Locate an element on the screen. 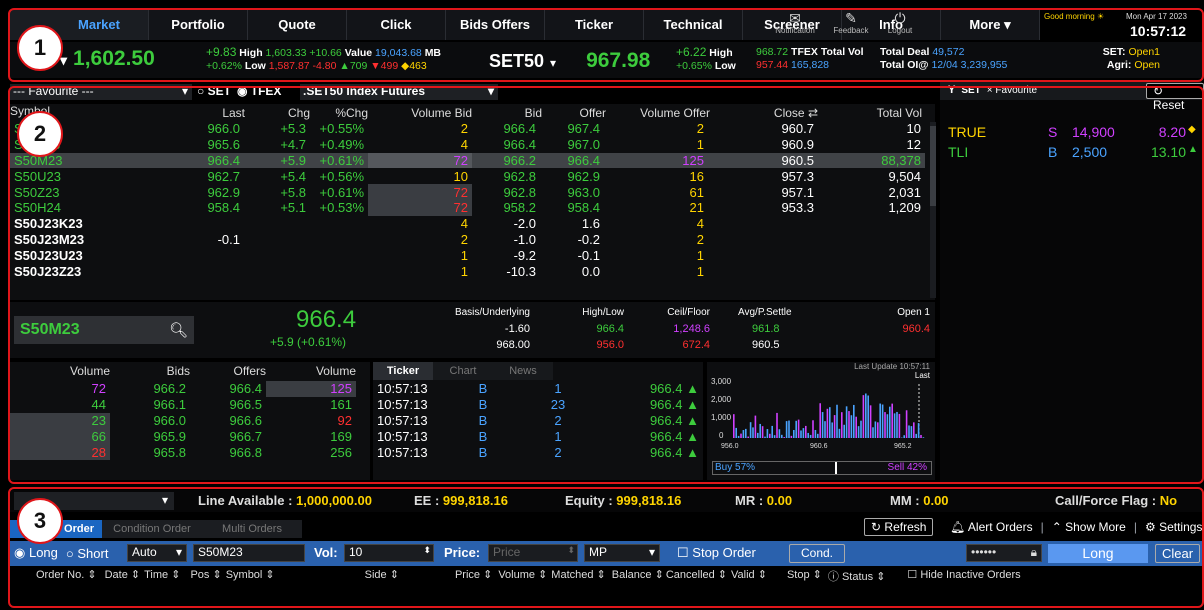 This screenshot has width=1204, height=610. row-bid: 958.2 is located at coordinates (506, 208).